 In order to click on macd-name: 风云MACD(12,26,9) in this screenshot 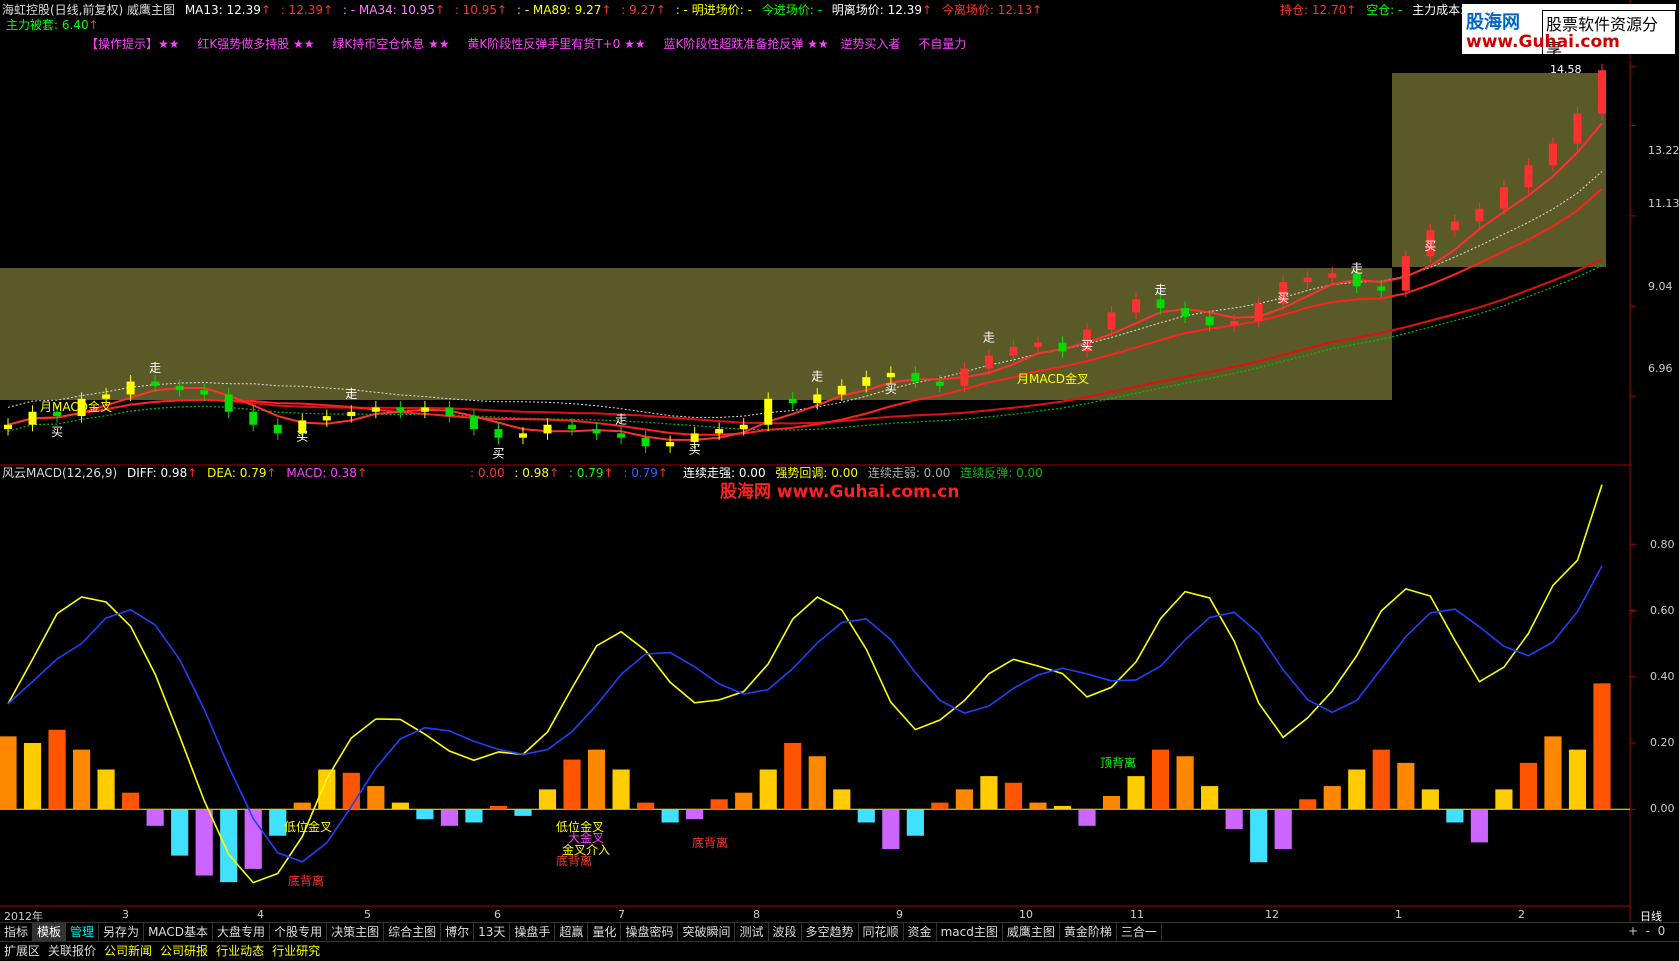, I will do `click(60, 473)`.